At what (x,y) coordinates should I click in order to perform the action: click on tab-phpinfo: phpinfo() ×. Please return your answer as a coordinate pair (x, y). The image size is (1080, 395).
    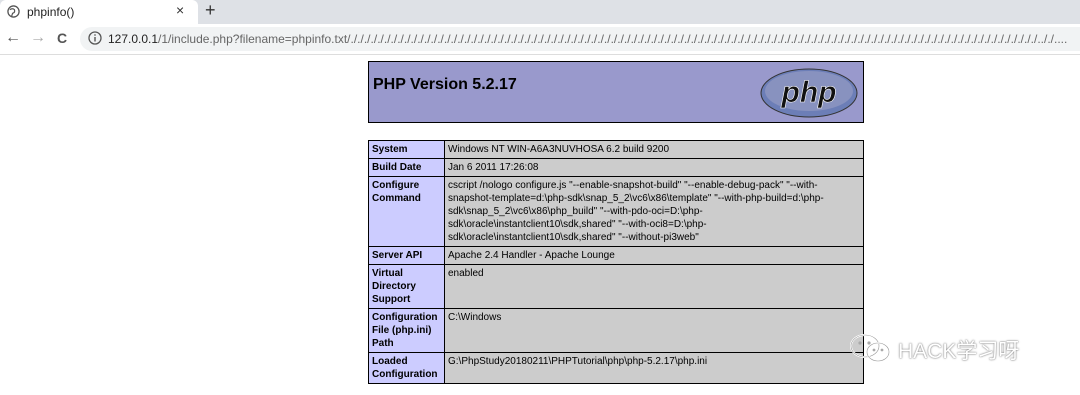
    Looking at the image, I should click on (99, 12).